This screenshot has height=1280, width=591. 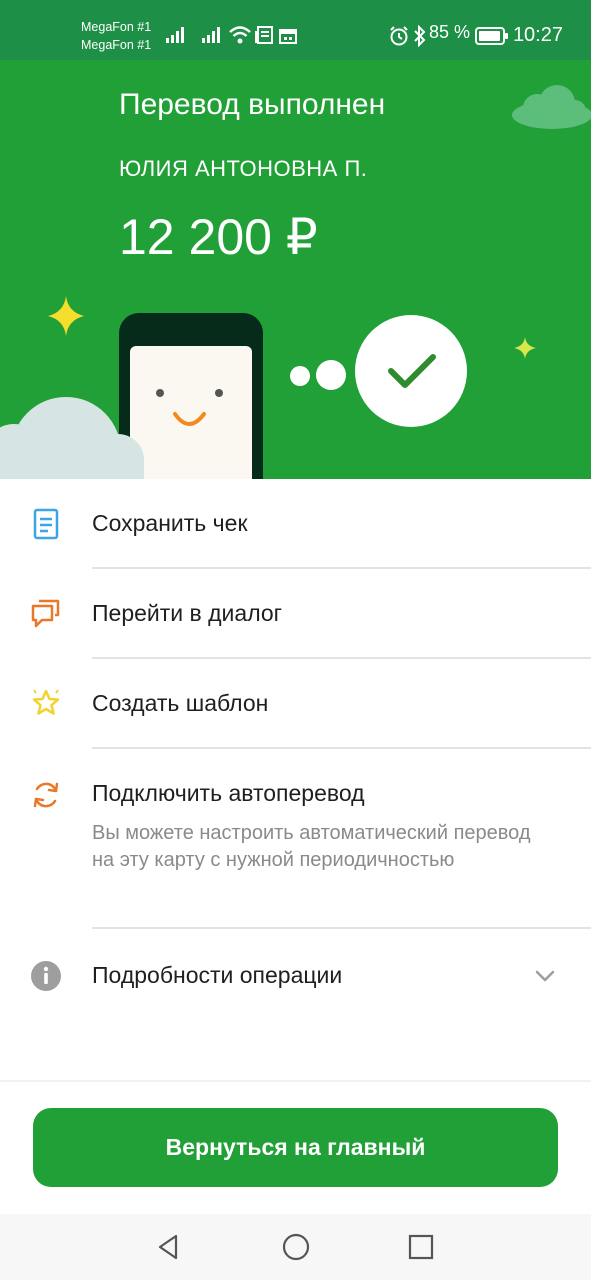 I want to click on save-receipt-item: Сохранить чек, so click(x=295, y=524).